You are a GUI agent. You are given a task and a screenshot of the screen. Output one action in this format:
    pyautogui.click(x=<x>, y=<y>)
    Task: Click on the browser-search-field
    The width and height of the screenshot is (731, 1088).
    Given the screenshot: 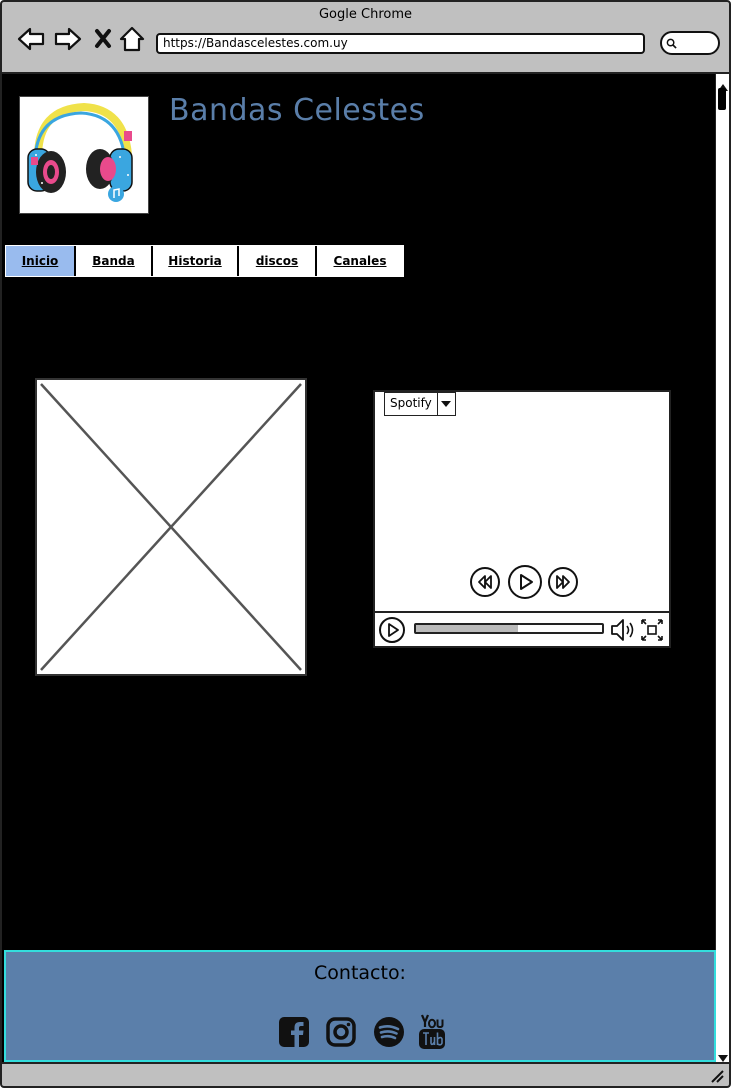 What is the action you would take?
    pyautogui.click(x=690, y=43)
    